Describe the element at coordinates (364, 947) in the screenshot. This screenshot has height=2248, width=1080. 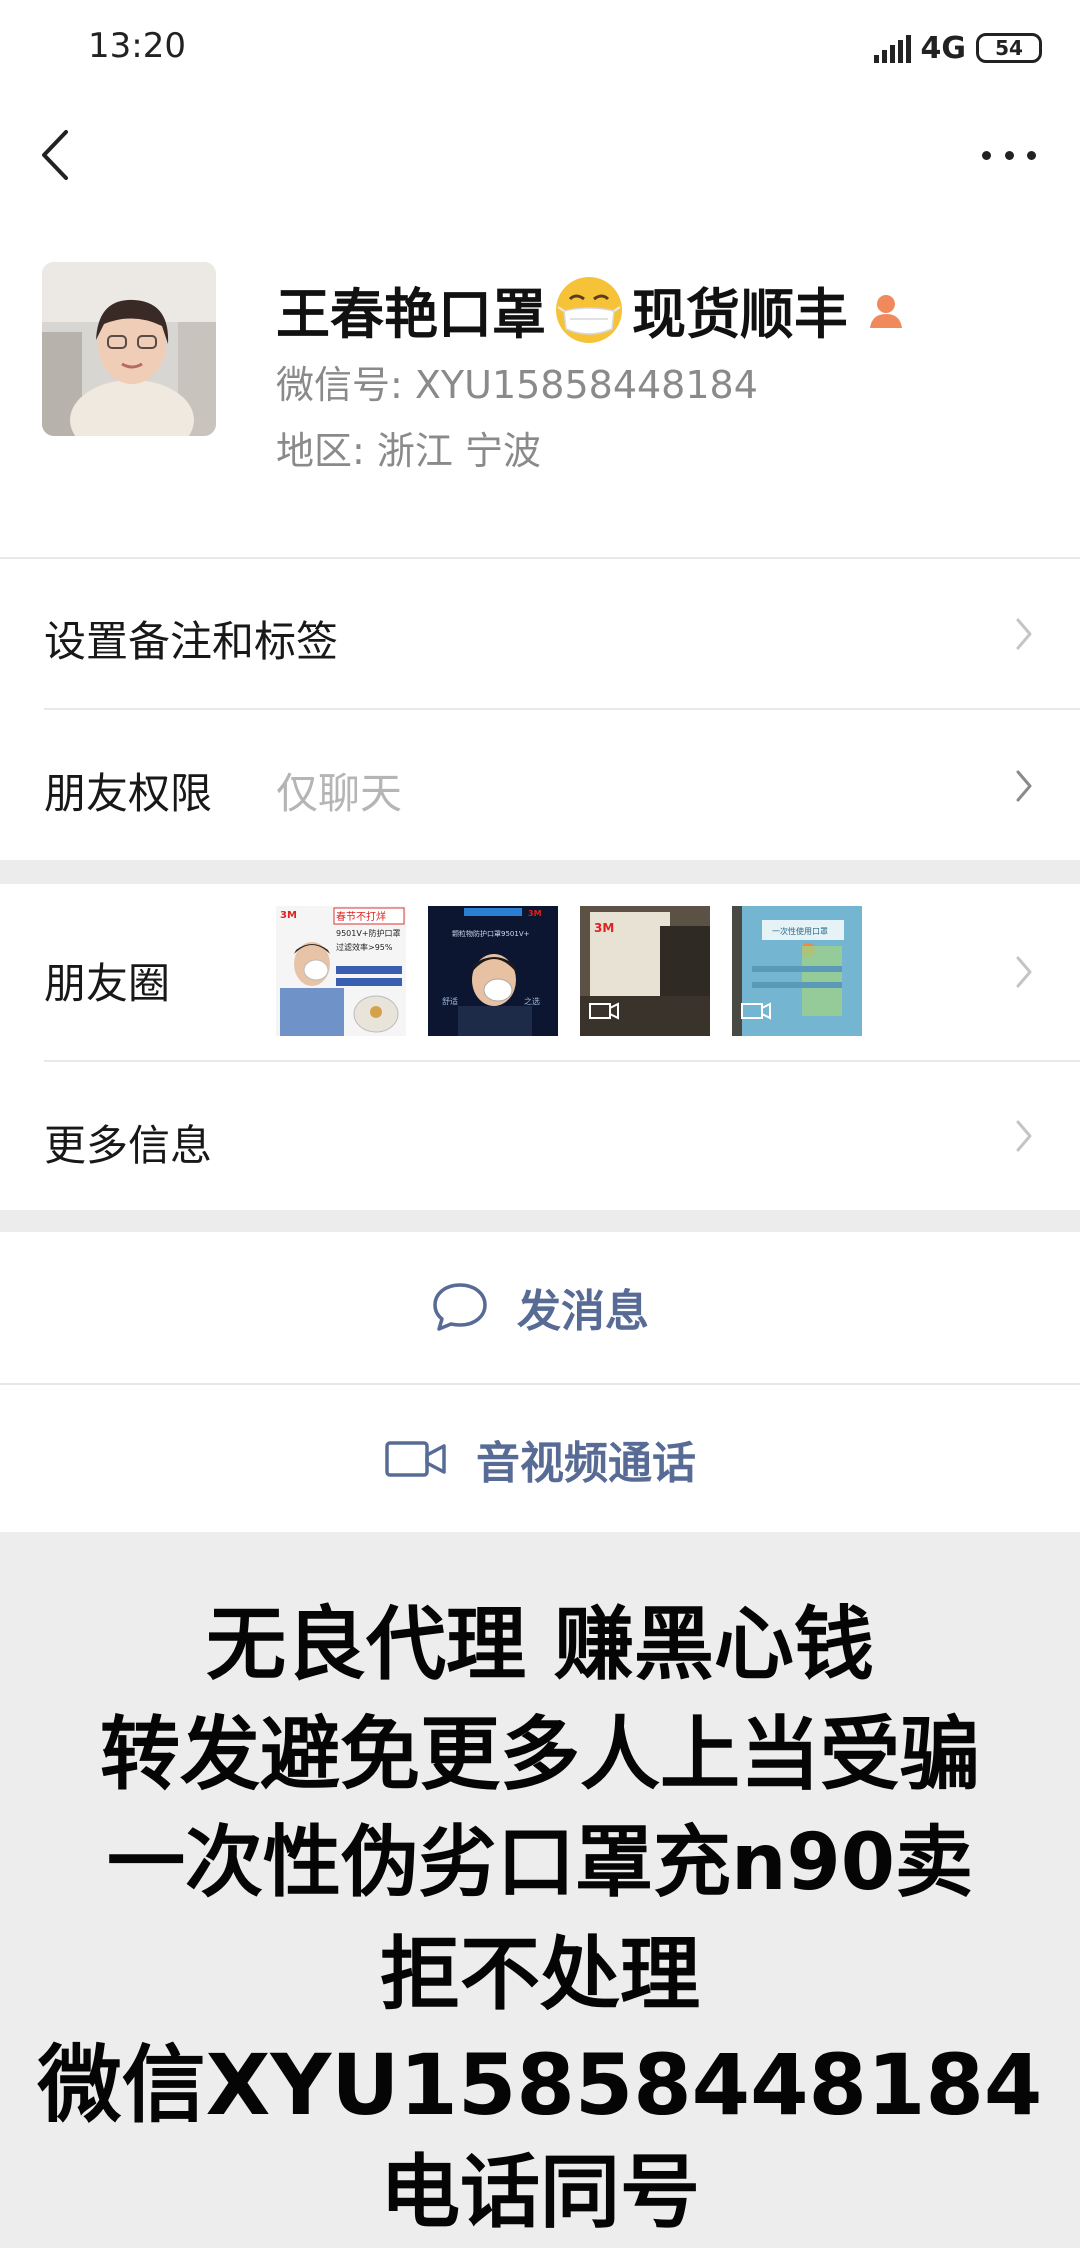
I see `thumb-text: 过滤效率>95%` at that location.